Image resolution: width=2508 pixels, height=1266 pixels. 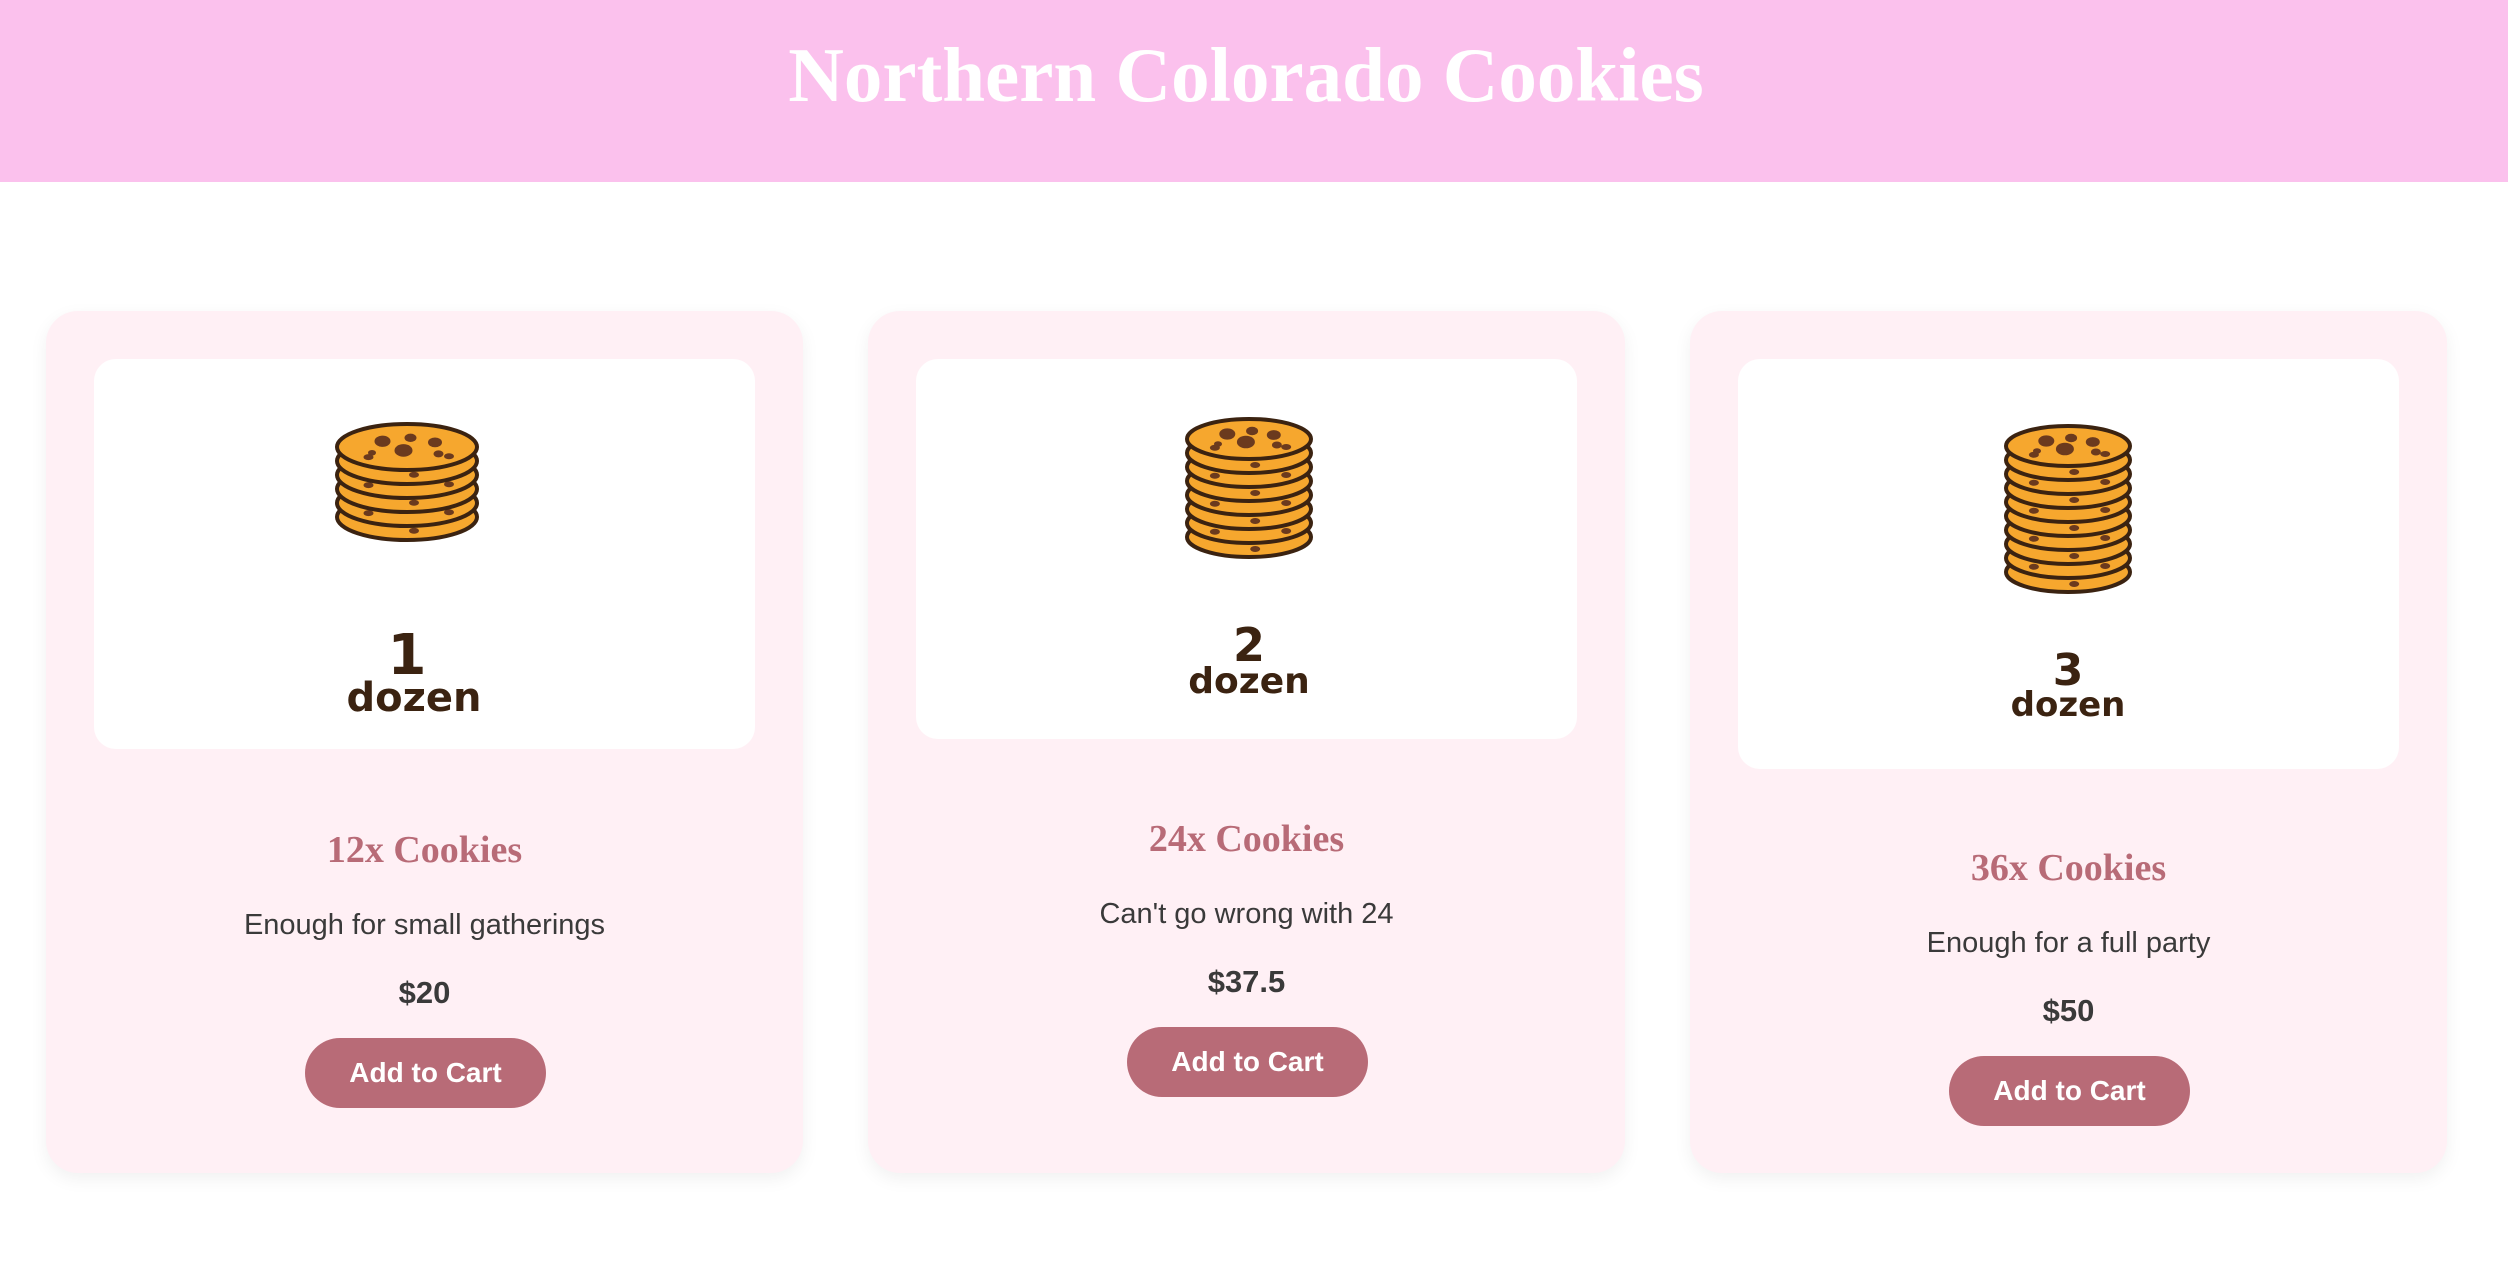 What do you see at coordinates (1246, 981) in the screenshot?
I see `product-price: $37.5` at bounding box center [1246, 981].